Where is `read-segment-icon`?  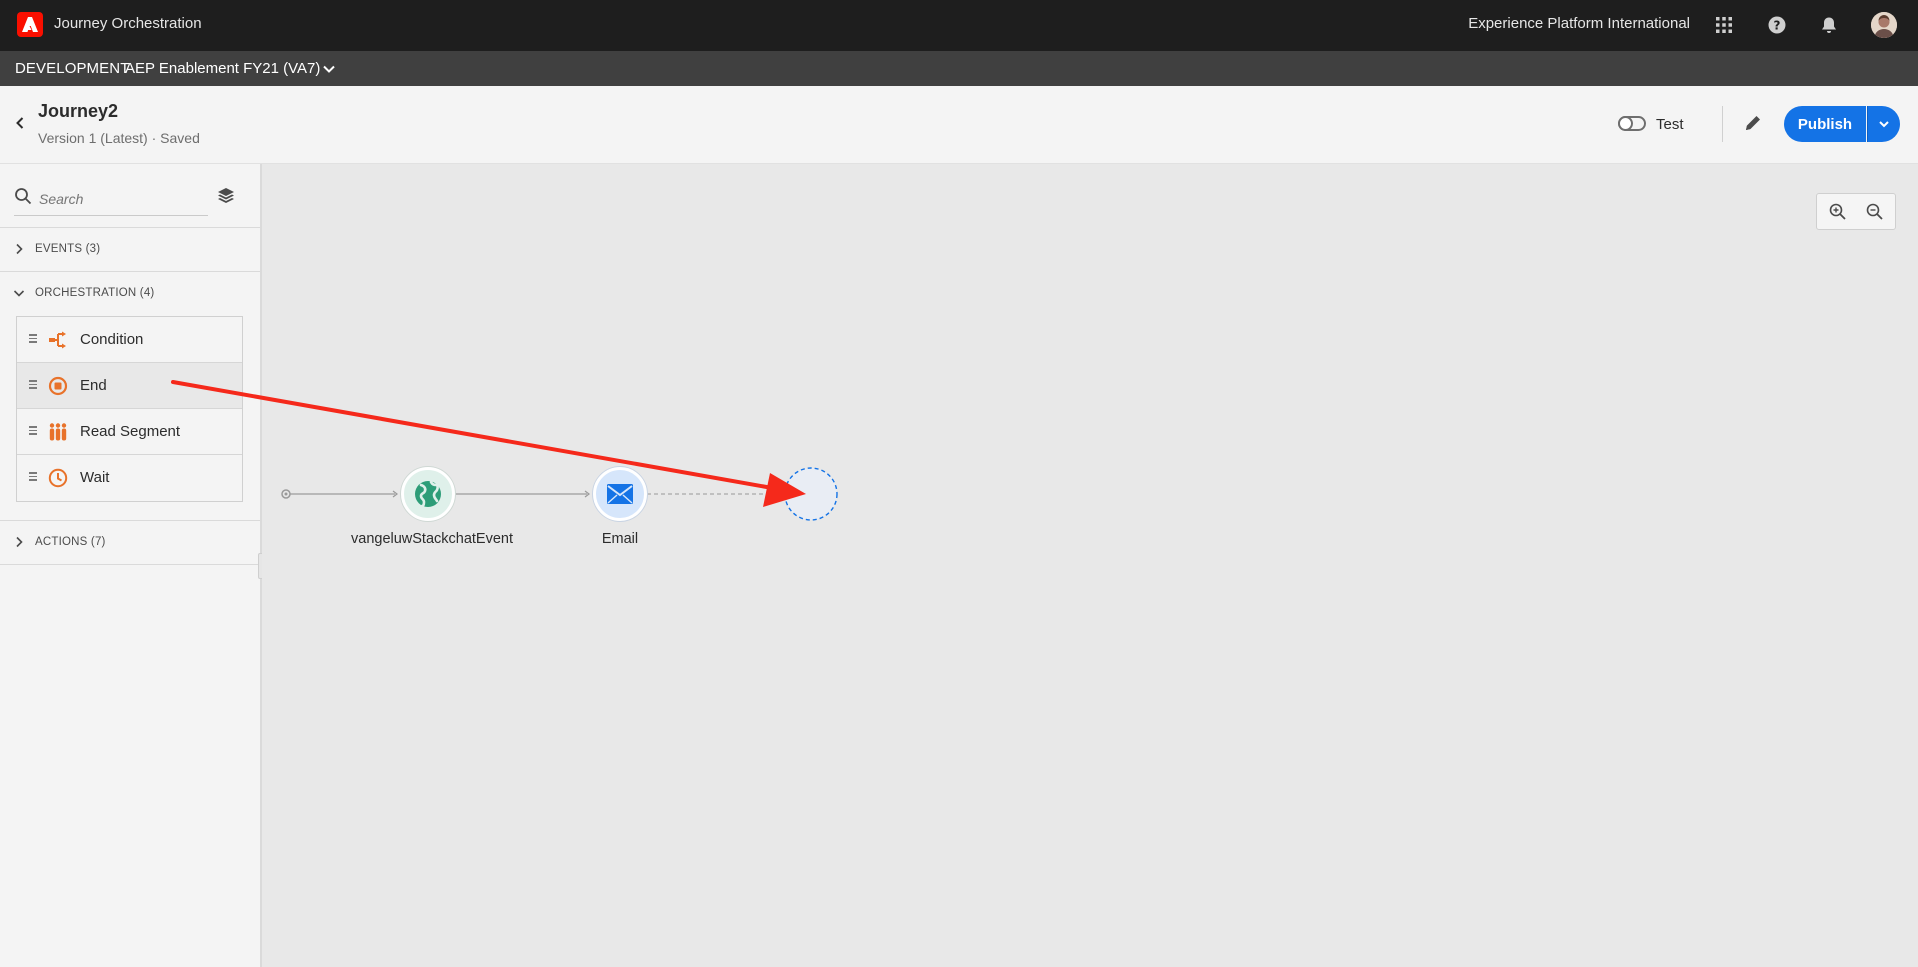
read-segment-icon is located at coordinates (58, 432).